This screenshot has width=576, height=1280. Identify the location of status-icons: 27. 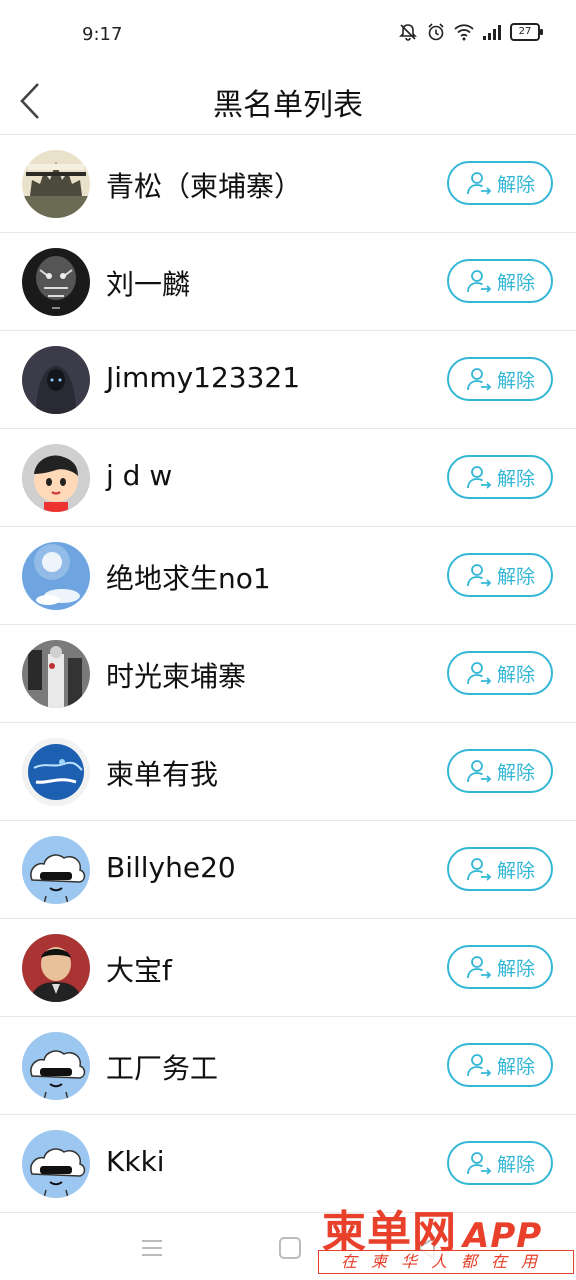
(470, 32).